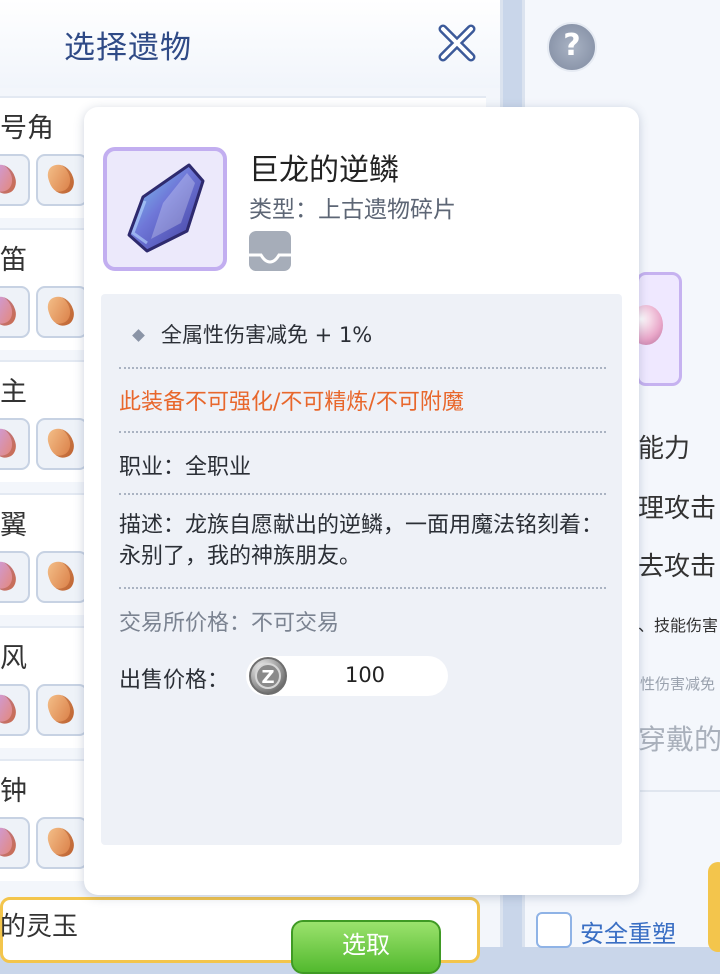  What do you see at coordinates (352, 210) in the screenshot?
I see `item-type: 类型：上古遗物碎片` at bounding box center [352, 210].